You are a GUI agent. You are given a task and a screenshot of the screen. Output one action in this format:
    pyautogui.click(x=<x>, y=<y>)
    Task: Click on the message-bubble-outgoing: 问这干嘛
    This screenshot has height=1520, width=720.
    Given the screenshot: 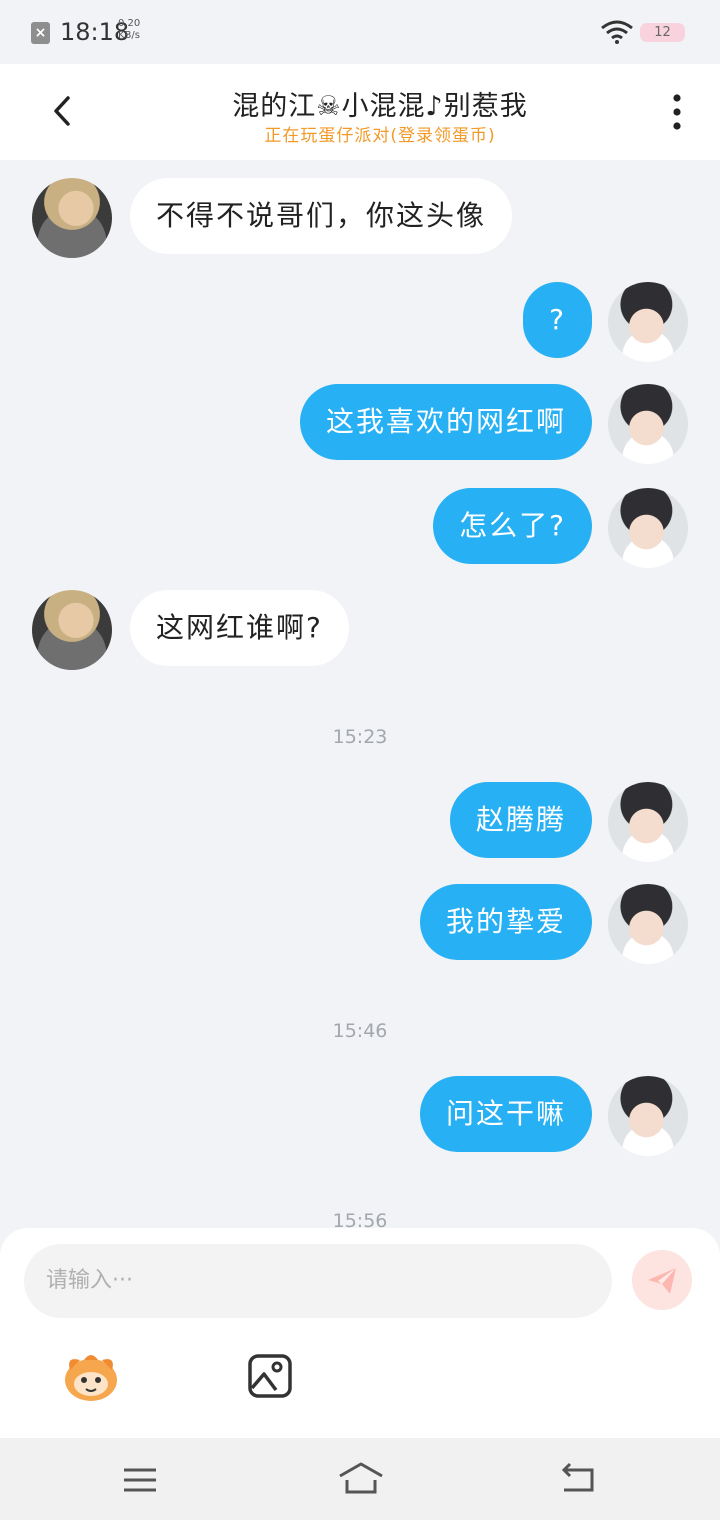 What is the action you would take?
    pyautogui.click(x=505, y=1114)
    